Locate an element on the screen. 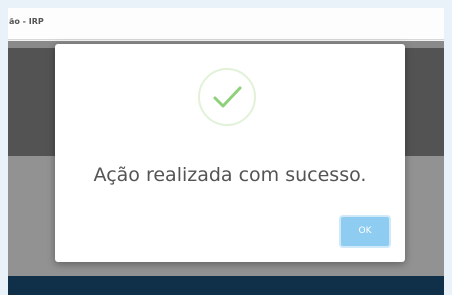 The height and width of the screenshot is (295, 452). success-check-icon is located at coordinates (227, 97).